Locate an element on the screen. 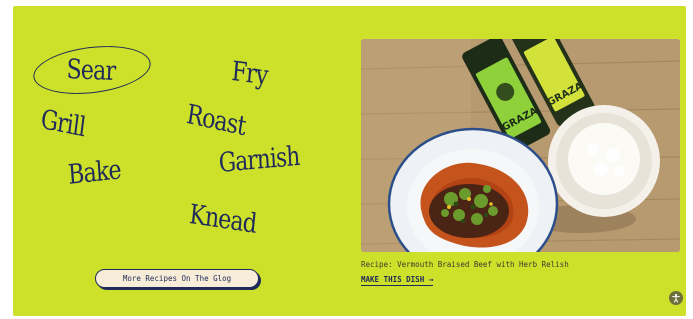  word-knead: Knead is located at coordinates (223, 219).